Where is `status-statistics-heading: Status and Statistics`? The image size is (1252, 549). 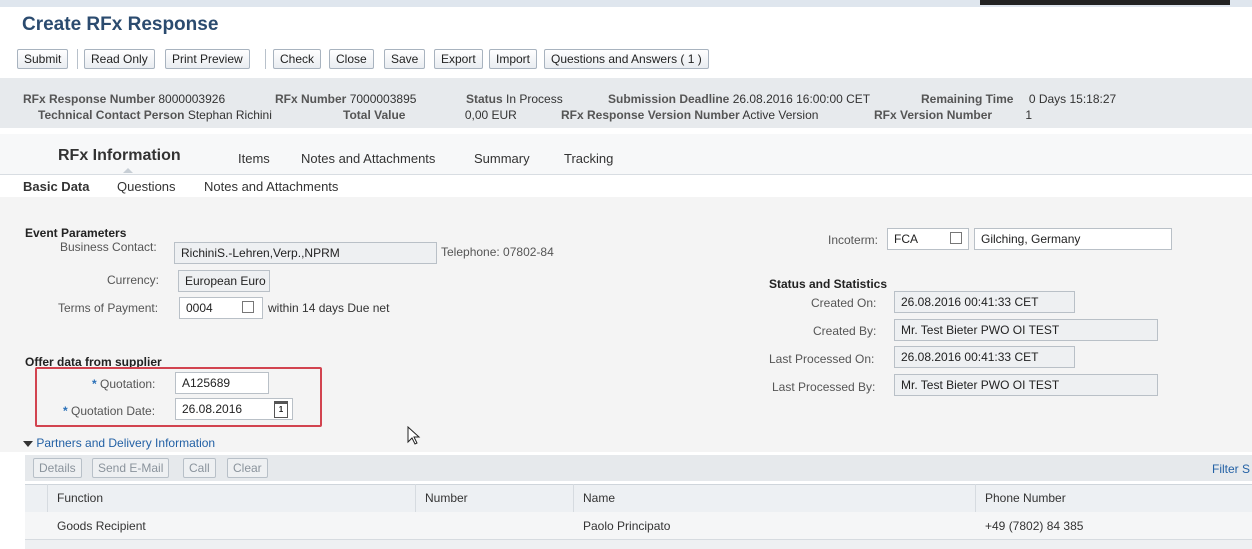 status-statistics-heading: Status and Statistics is located at coordinates (828, 284).